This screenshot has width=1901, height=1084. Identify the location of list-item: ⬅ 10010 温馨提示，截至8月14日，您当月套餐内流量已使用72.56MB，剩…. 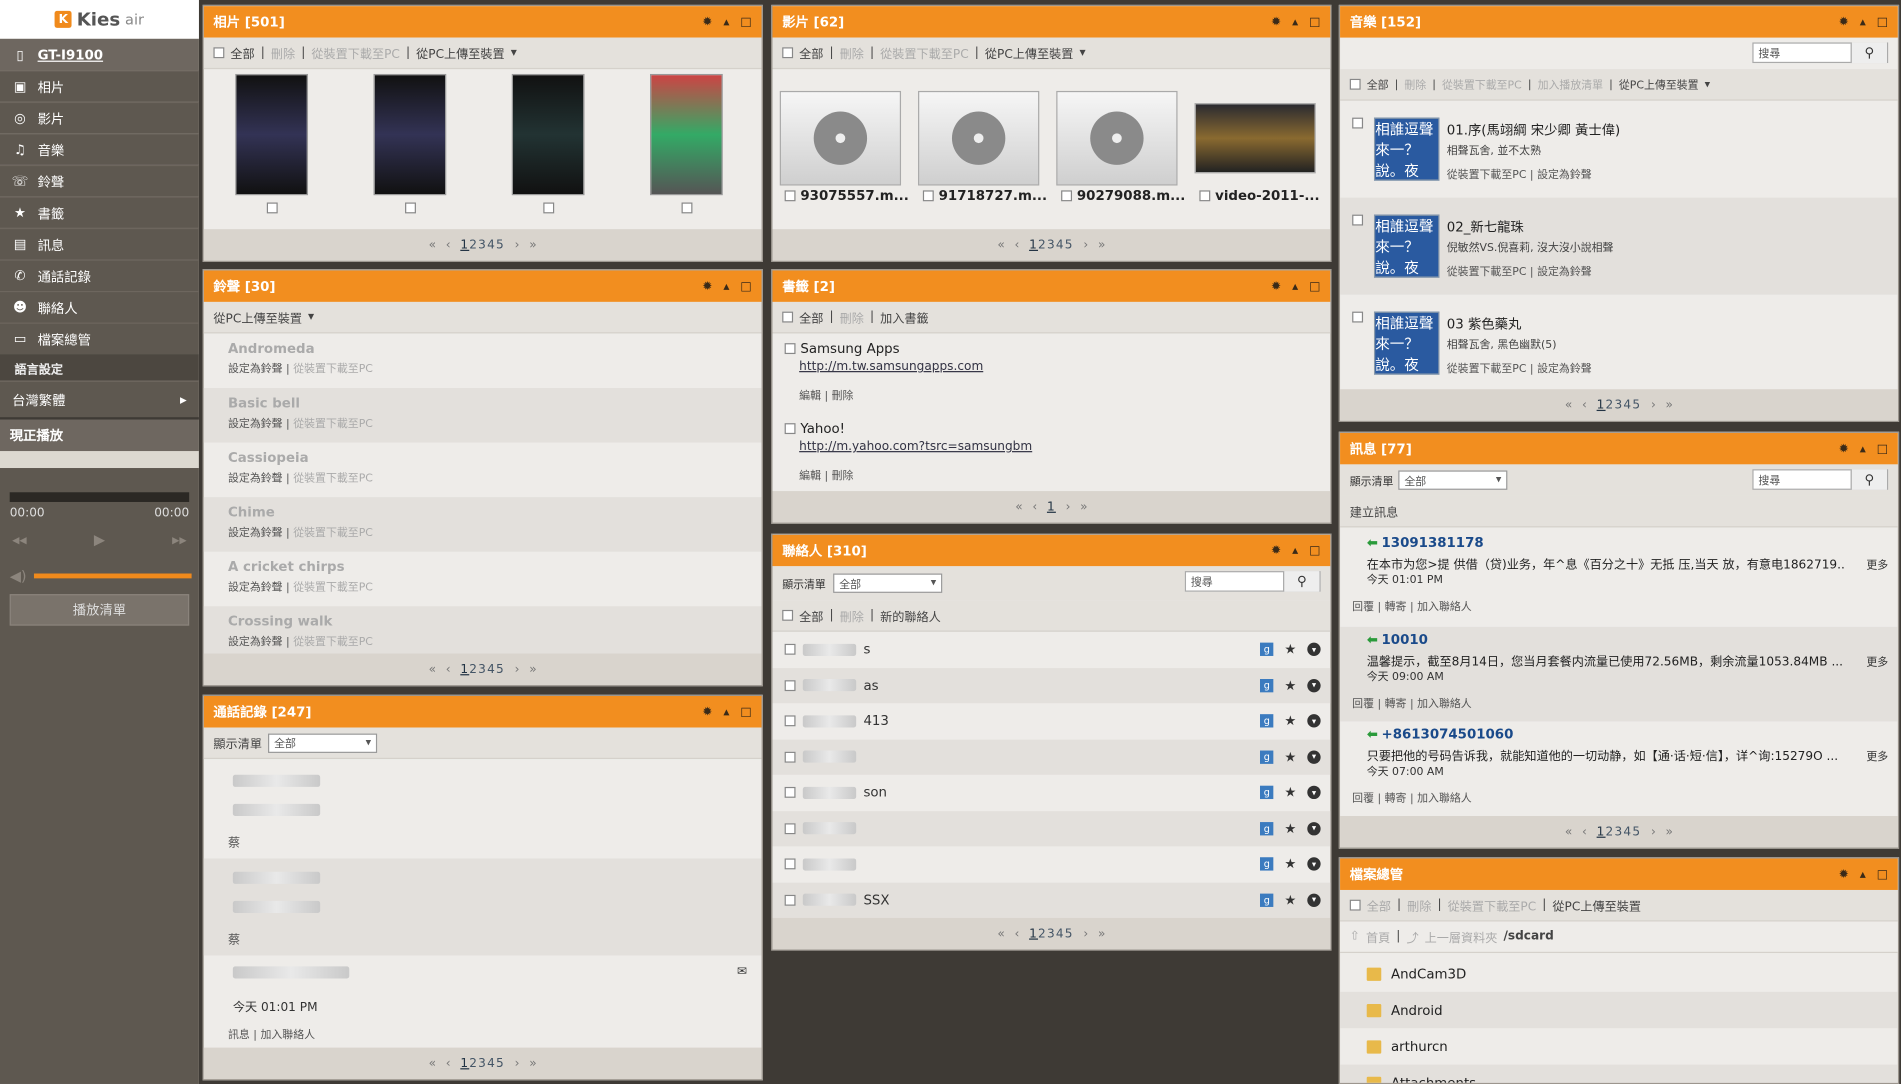
(1619, 674).